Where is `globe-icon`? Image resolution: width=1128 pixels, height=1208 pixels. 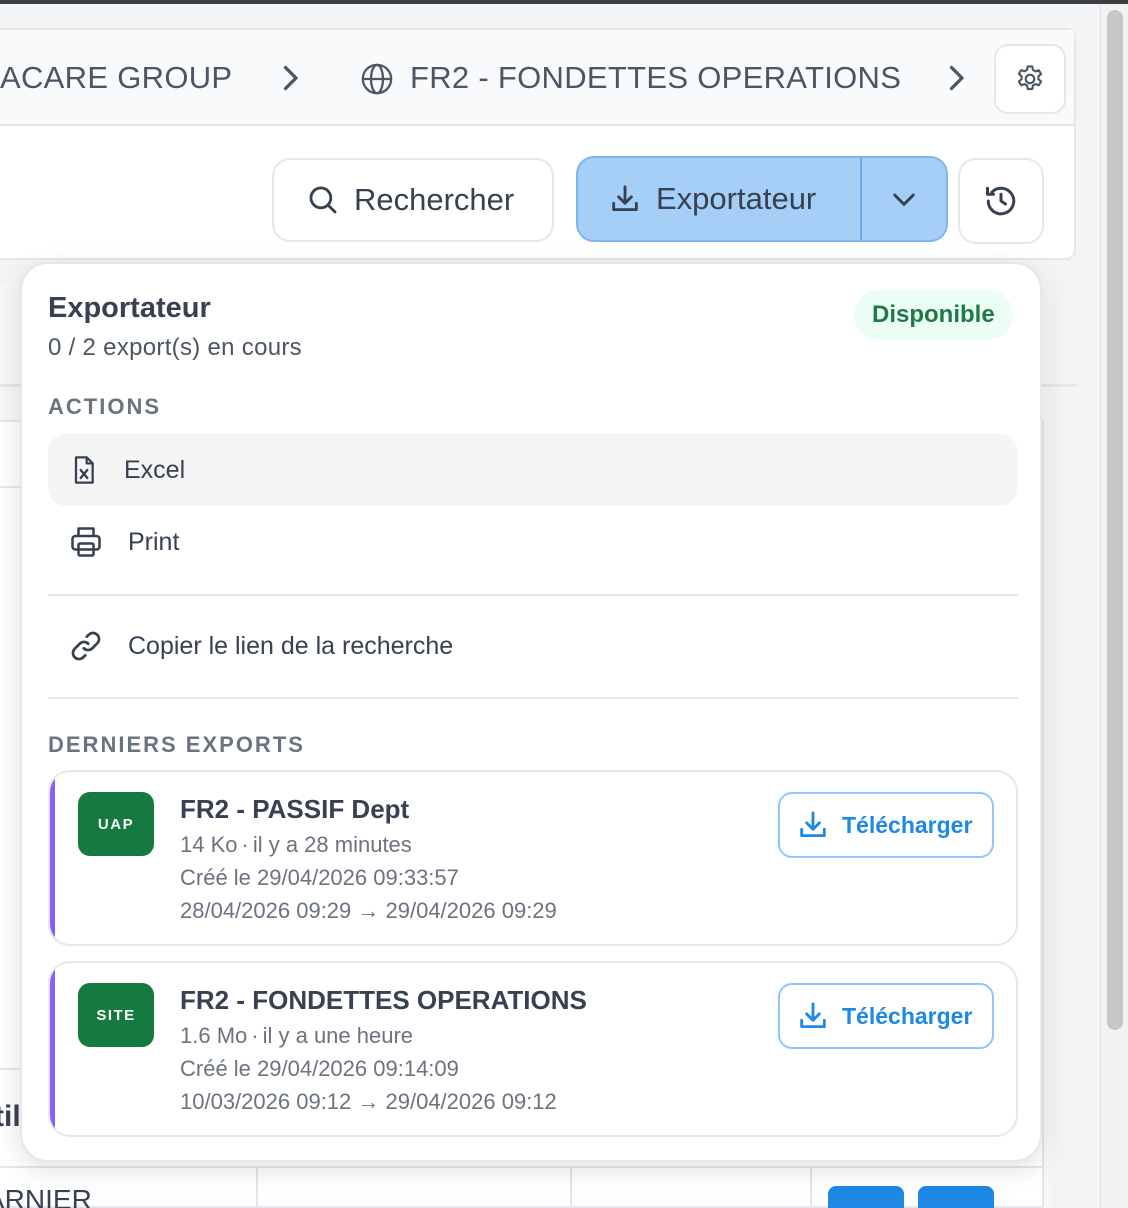 globe-icon is located at coordinates (377, 79).